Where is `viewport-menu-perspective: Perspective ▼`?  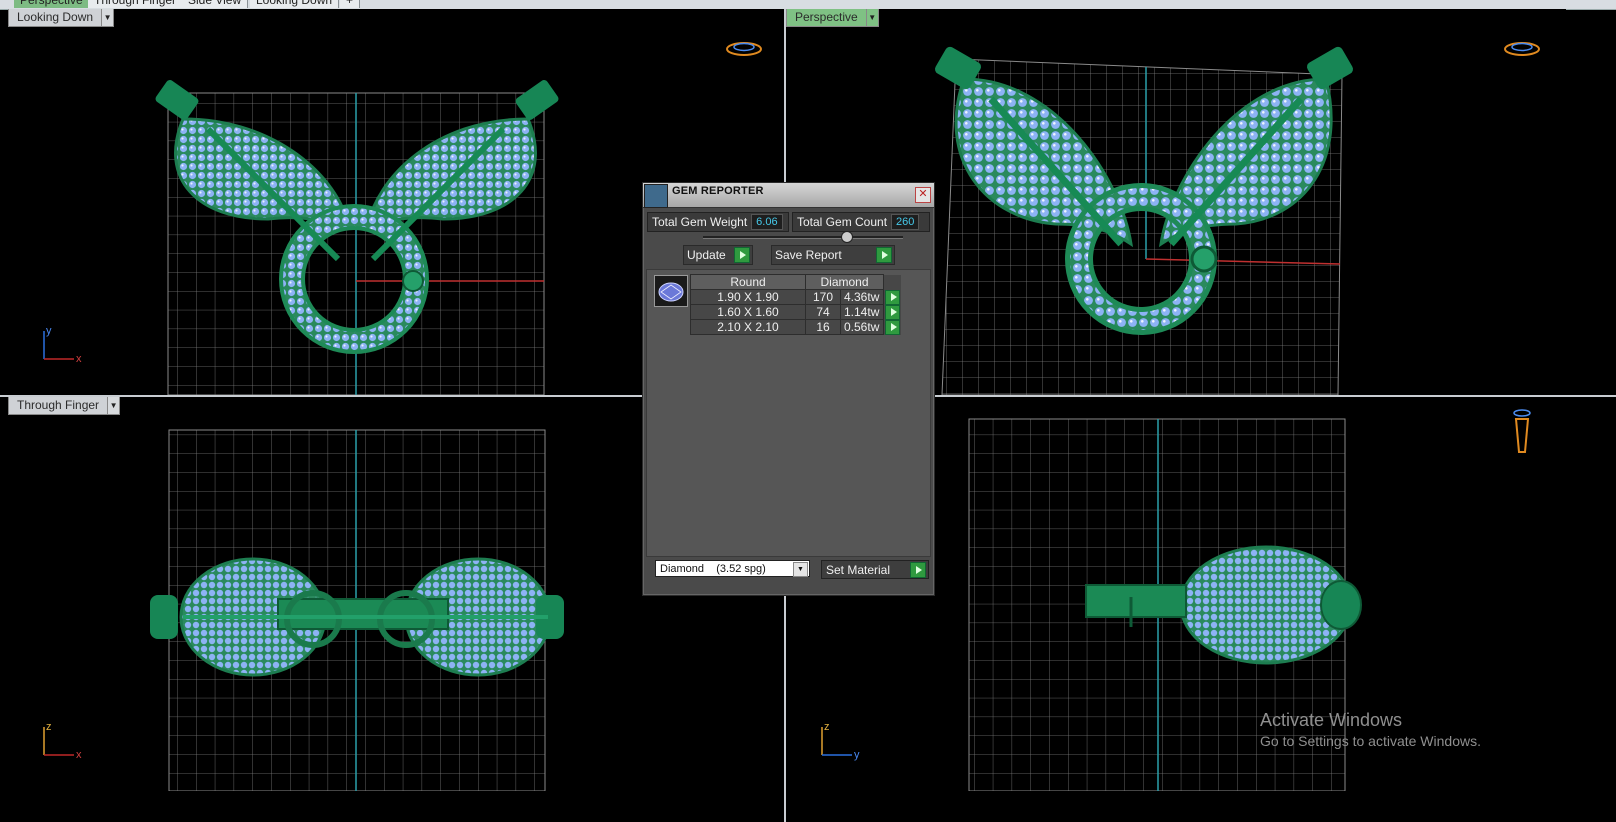 viewport-menu-perspective: Perspective ▼ is located at coordinates (832, 18).